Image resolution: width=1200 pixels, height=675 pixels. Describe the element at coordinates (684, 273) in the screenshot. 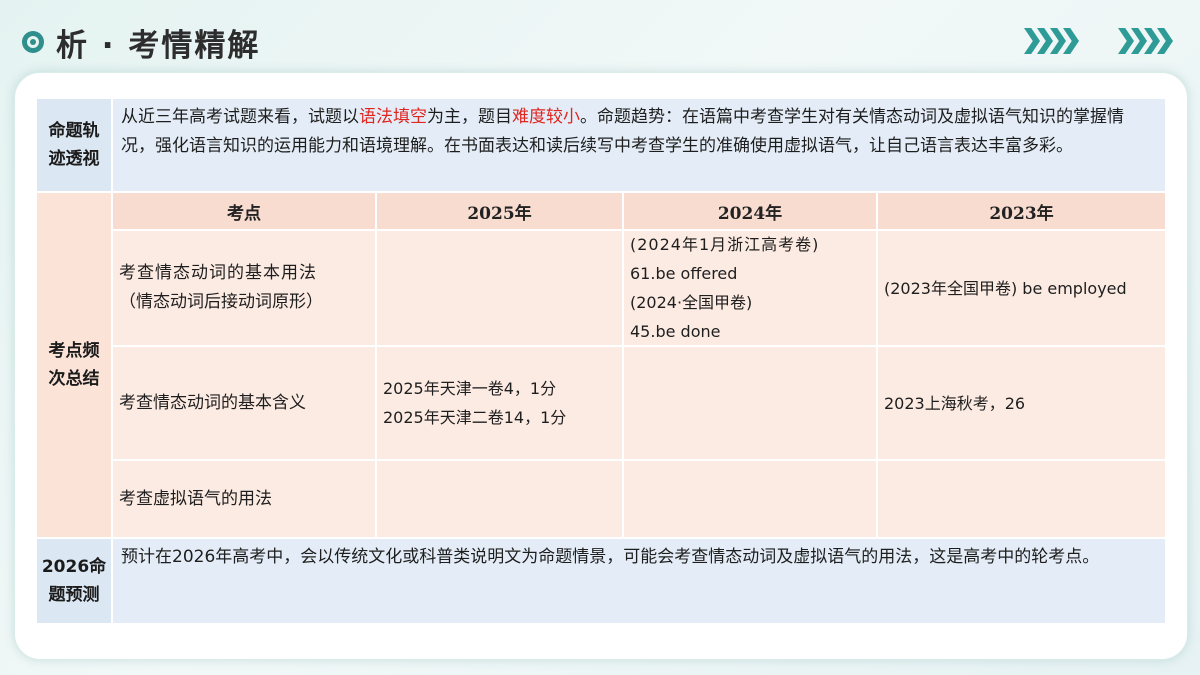

I see `exam-ref: 61.be offered` at that location.